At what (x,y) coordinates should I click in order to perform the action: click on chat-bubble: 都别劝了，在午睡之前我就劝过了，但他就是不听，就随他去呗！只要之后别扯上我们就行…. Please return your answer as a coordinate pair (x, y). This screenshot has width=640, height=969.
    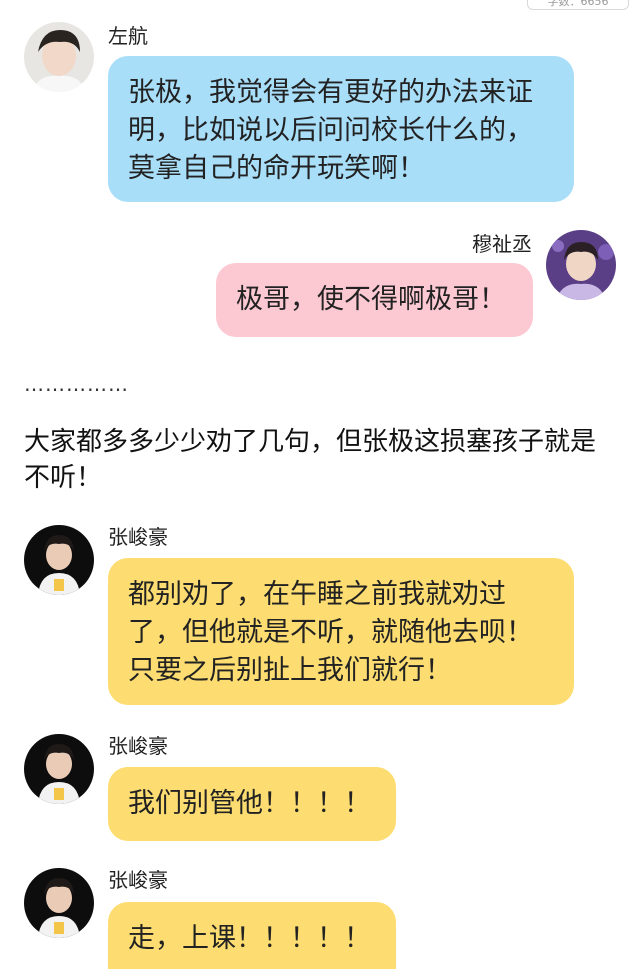
    Looking at the image, I should click on (341, 631).